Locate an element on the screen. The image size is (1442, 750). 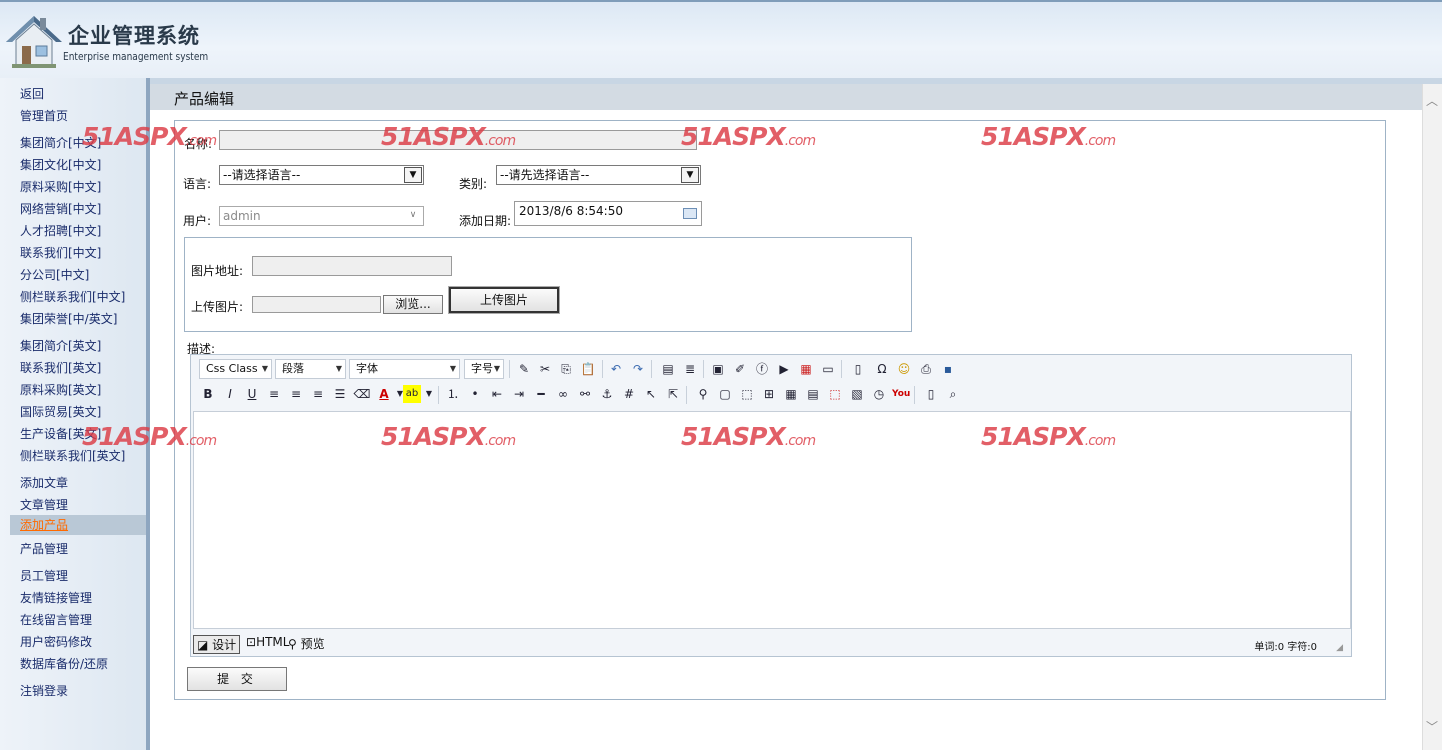
emoticon-icon: ☺ is located at coordinates (904, 369).